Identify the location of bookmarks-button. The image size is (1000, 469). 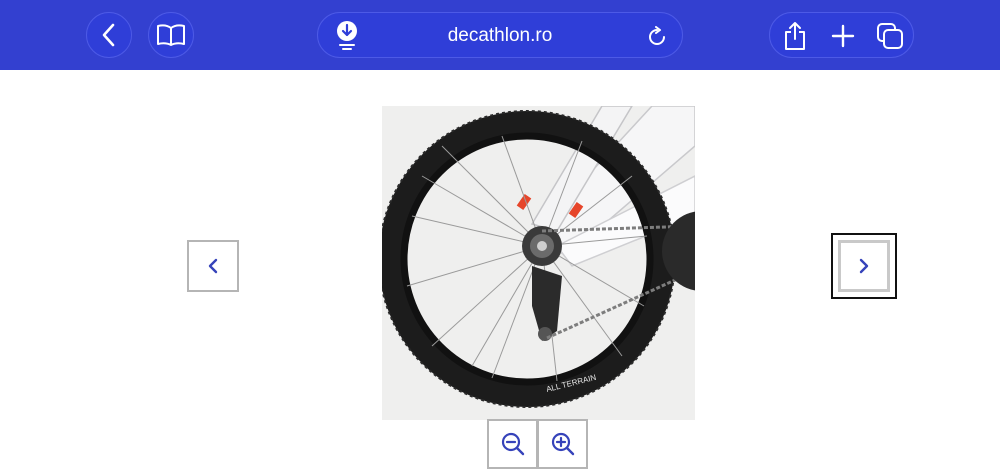
(171, 35).